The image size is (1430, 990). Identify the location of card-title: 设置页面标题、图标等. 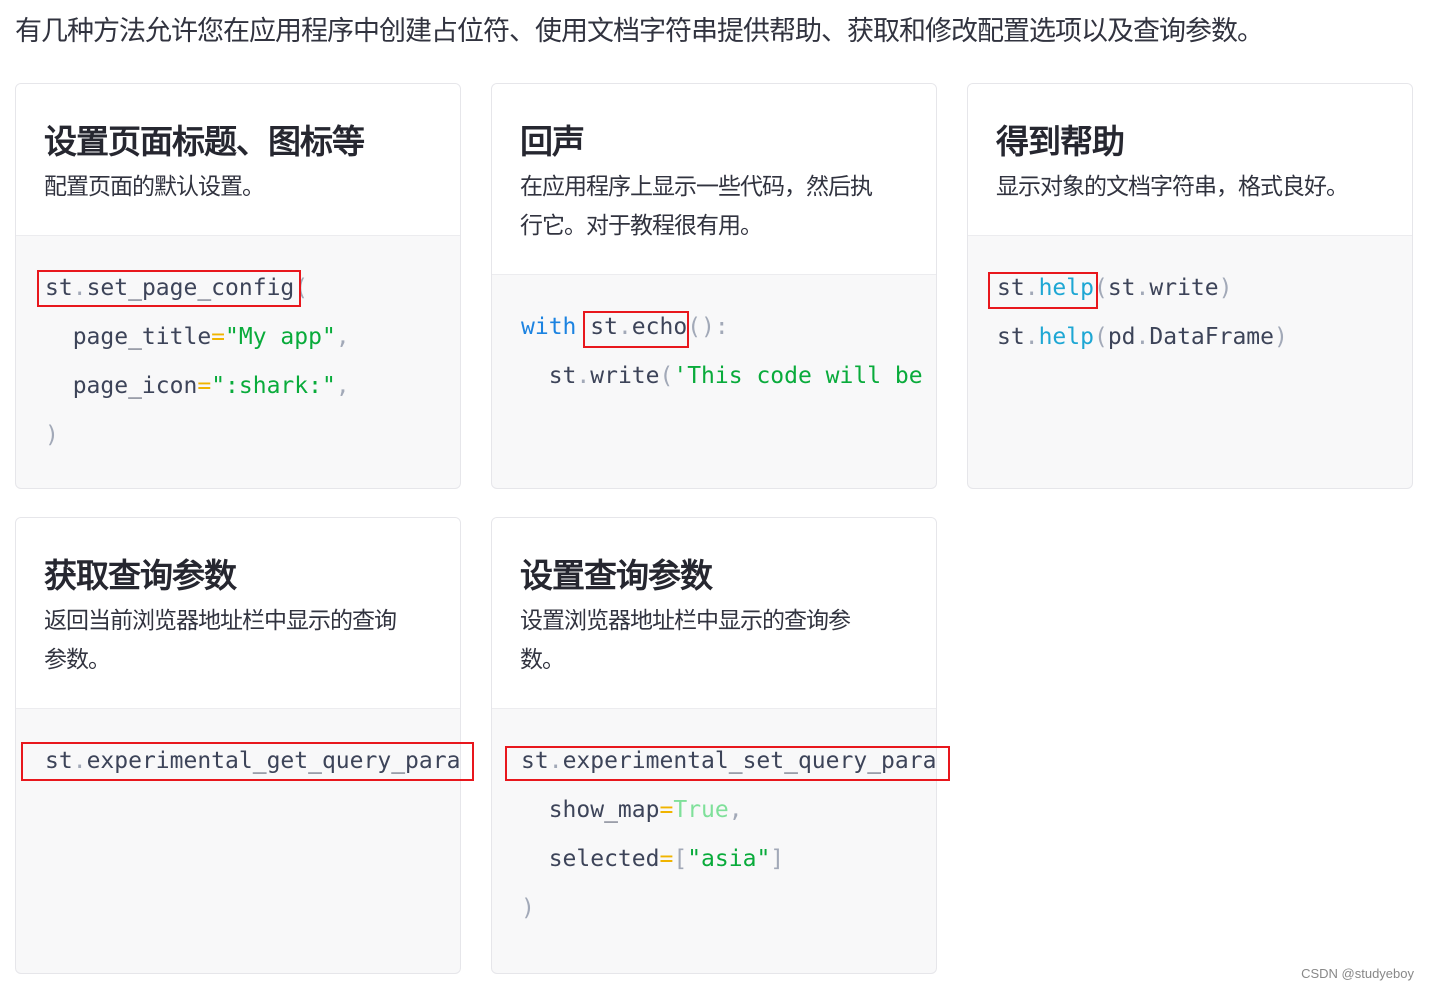
(204, 141).